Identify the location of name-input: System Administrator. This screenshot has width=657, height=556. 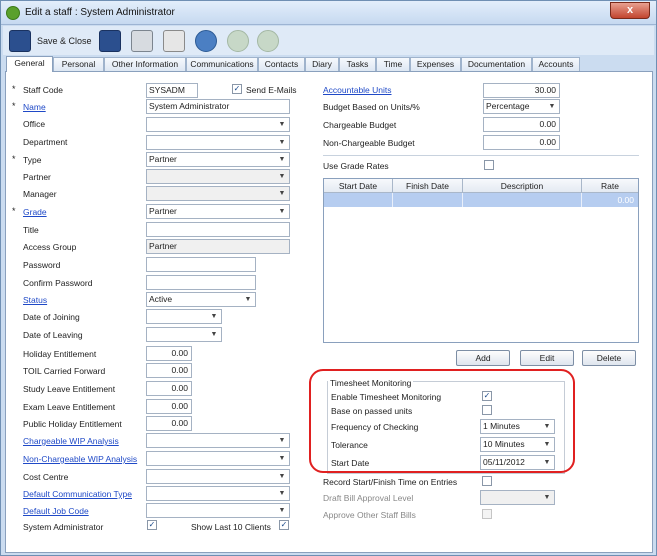
(218, 106).